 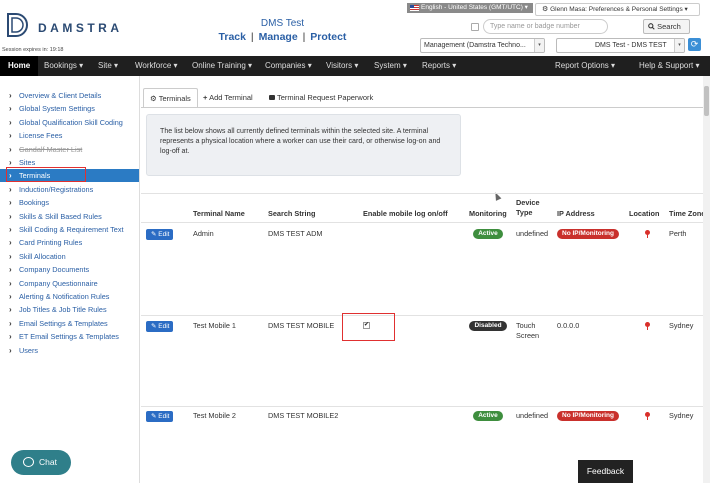 I want to click on nav-help-support: Help & Support ▾, so click(x=669, y=66).